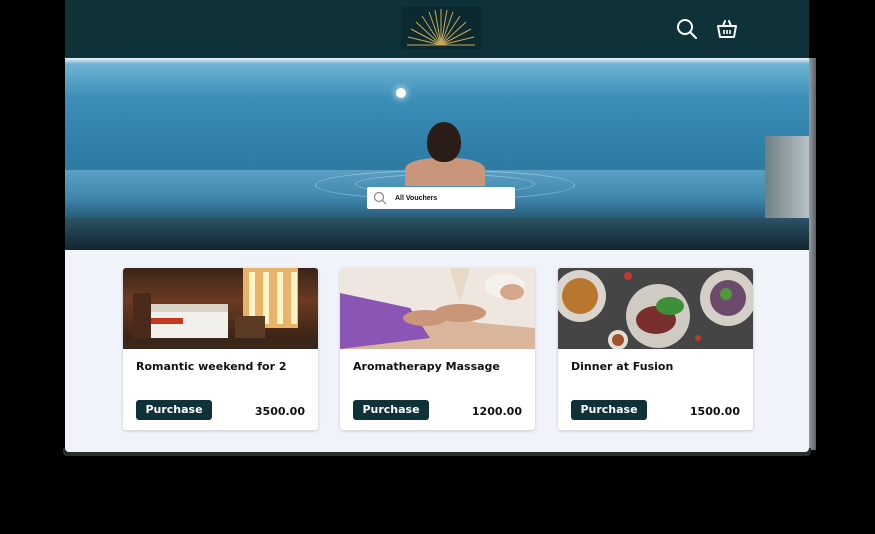 The image size is (875, 534). I want to click on top-navigation-bar, so click(437, 29).